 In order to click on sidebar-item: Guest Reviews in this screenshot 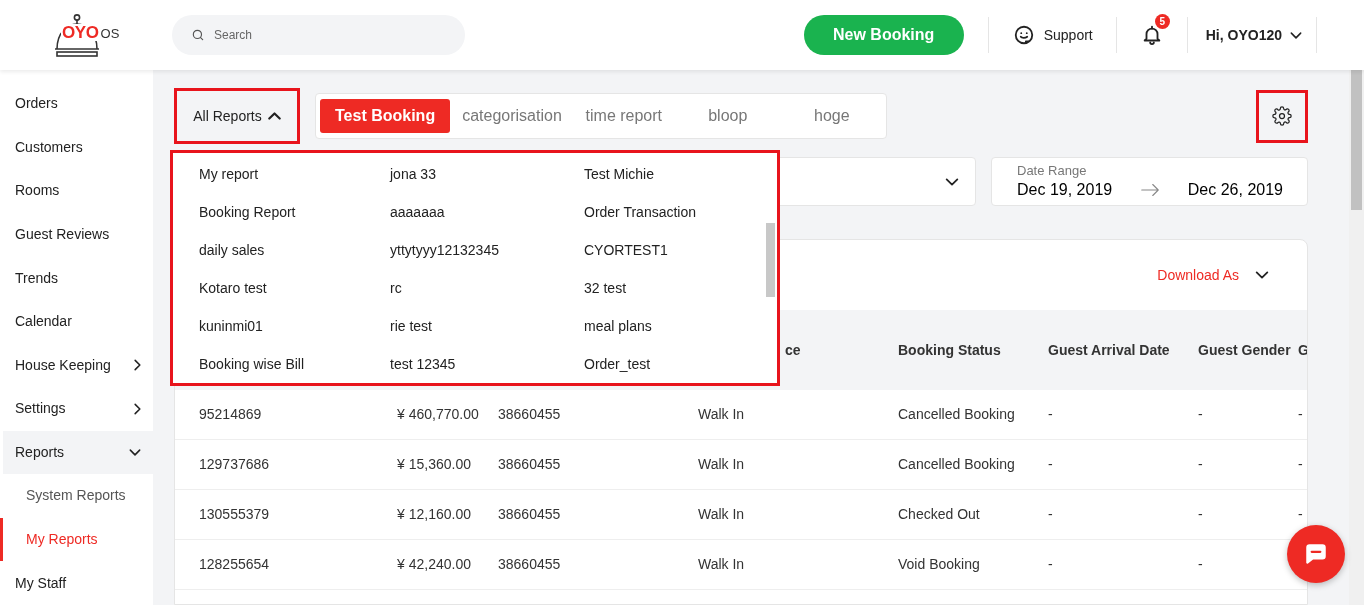, I will do `click(76, 234)`.